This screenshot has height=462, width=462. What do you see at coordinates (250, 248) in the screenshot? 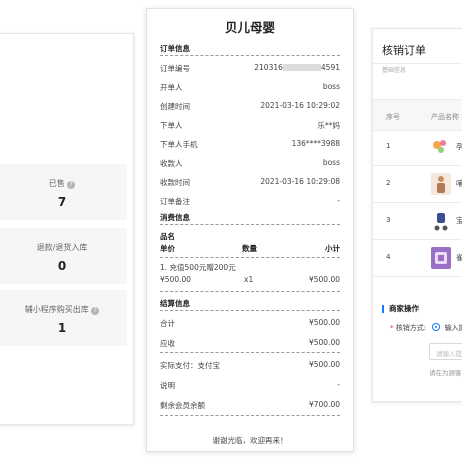
I see `item-table-header: 单价 数量 小计` at bounding box center [250, 248].